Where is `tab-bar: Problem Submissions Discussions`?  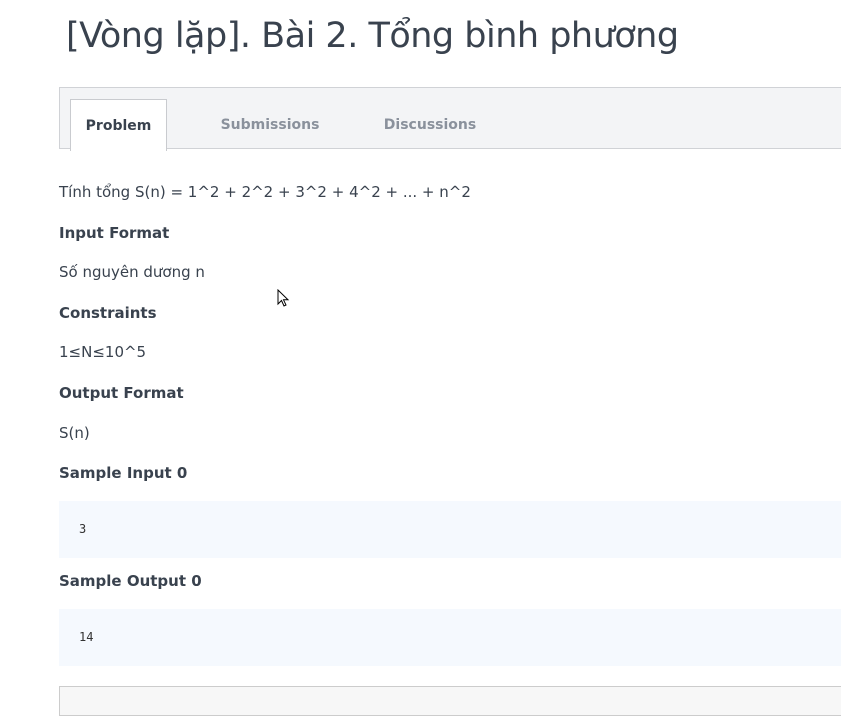
tab-bar: Problem Submissions Discussions is located at coordinates (450, 119).